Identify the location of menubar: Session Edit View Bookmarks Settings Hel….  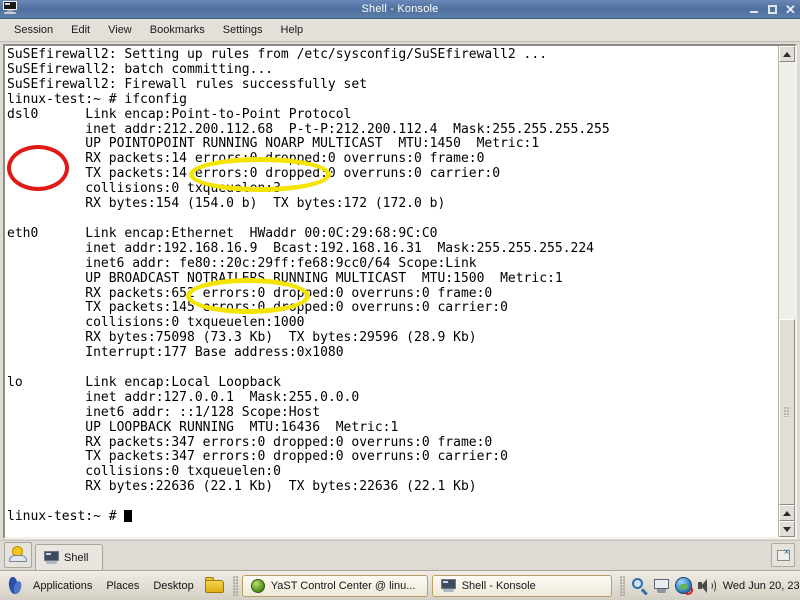
(400, 30).